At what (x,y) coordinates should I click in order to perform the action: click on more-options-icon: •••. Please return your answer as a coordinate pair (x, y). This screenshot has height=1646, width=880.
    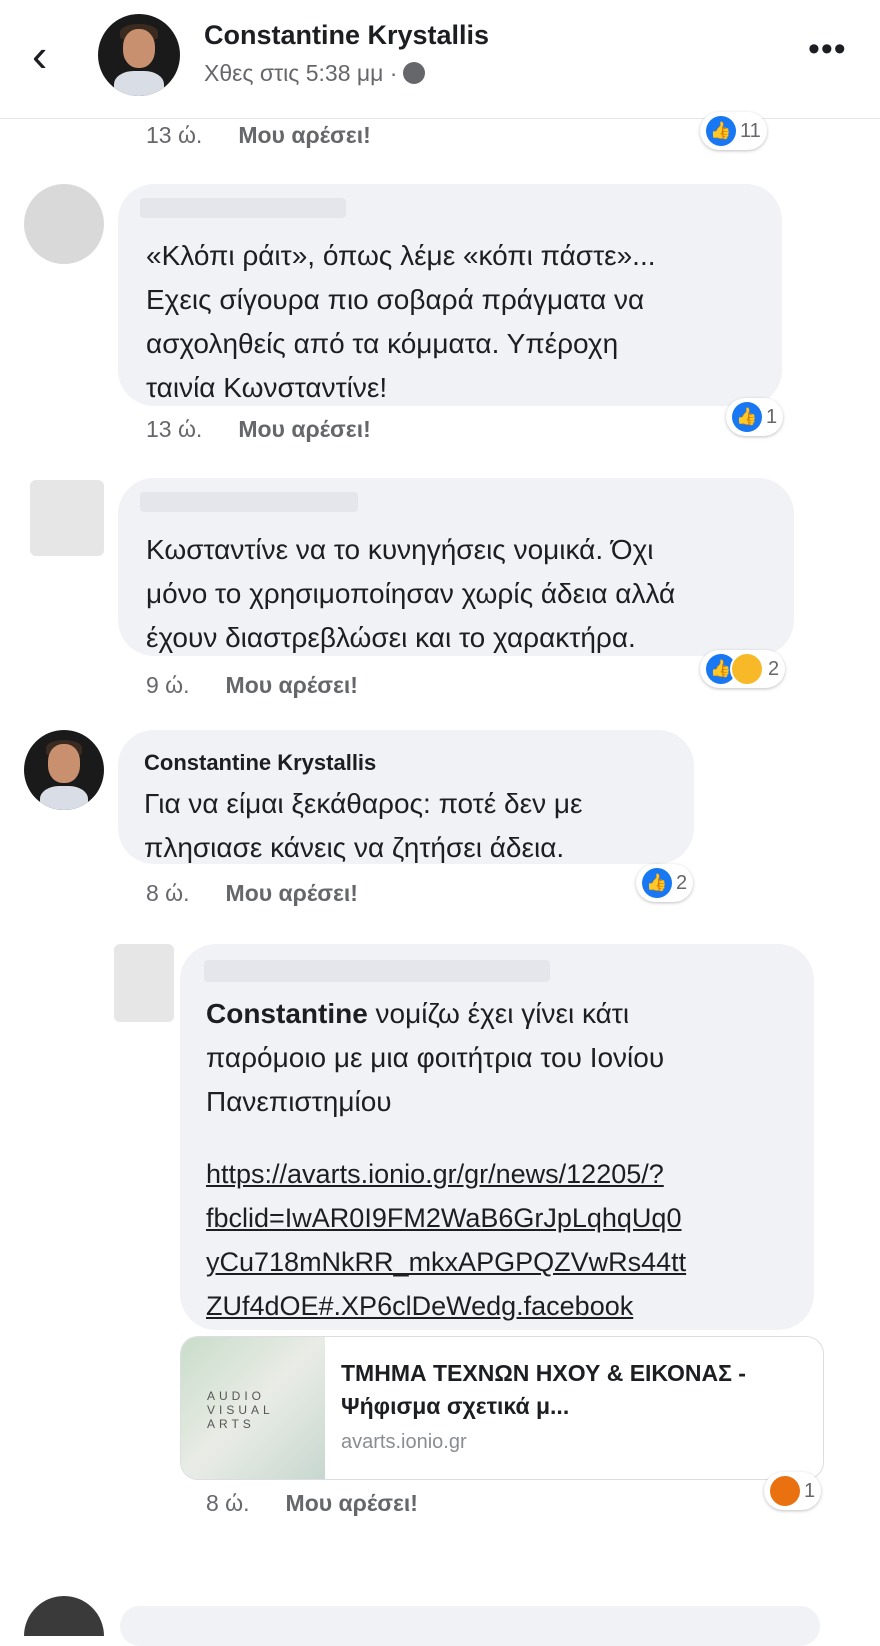
    Looking at the image, I should click on (827, 49).